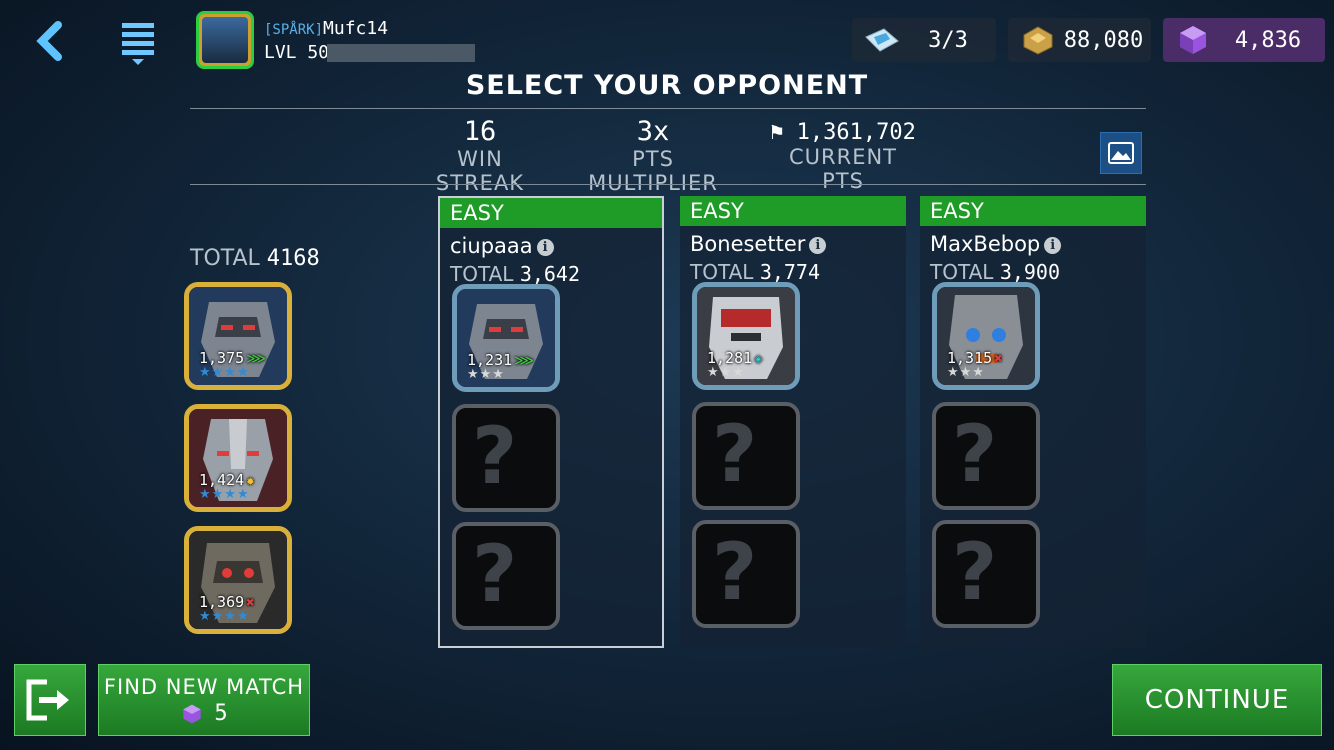 This screenshot has width=1334, height=750. I want to click on opponent-total: TOTAL 3,900, so click(995, 272).